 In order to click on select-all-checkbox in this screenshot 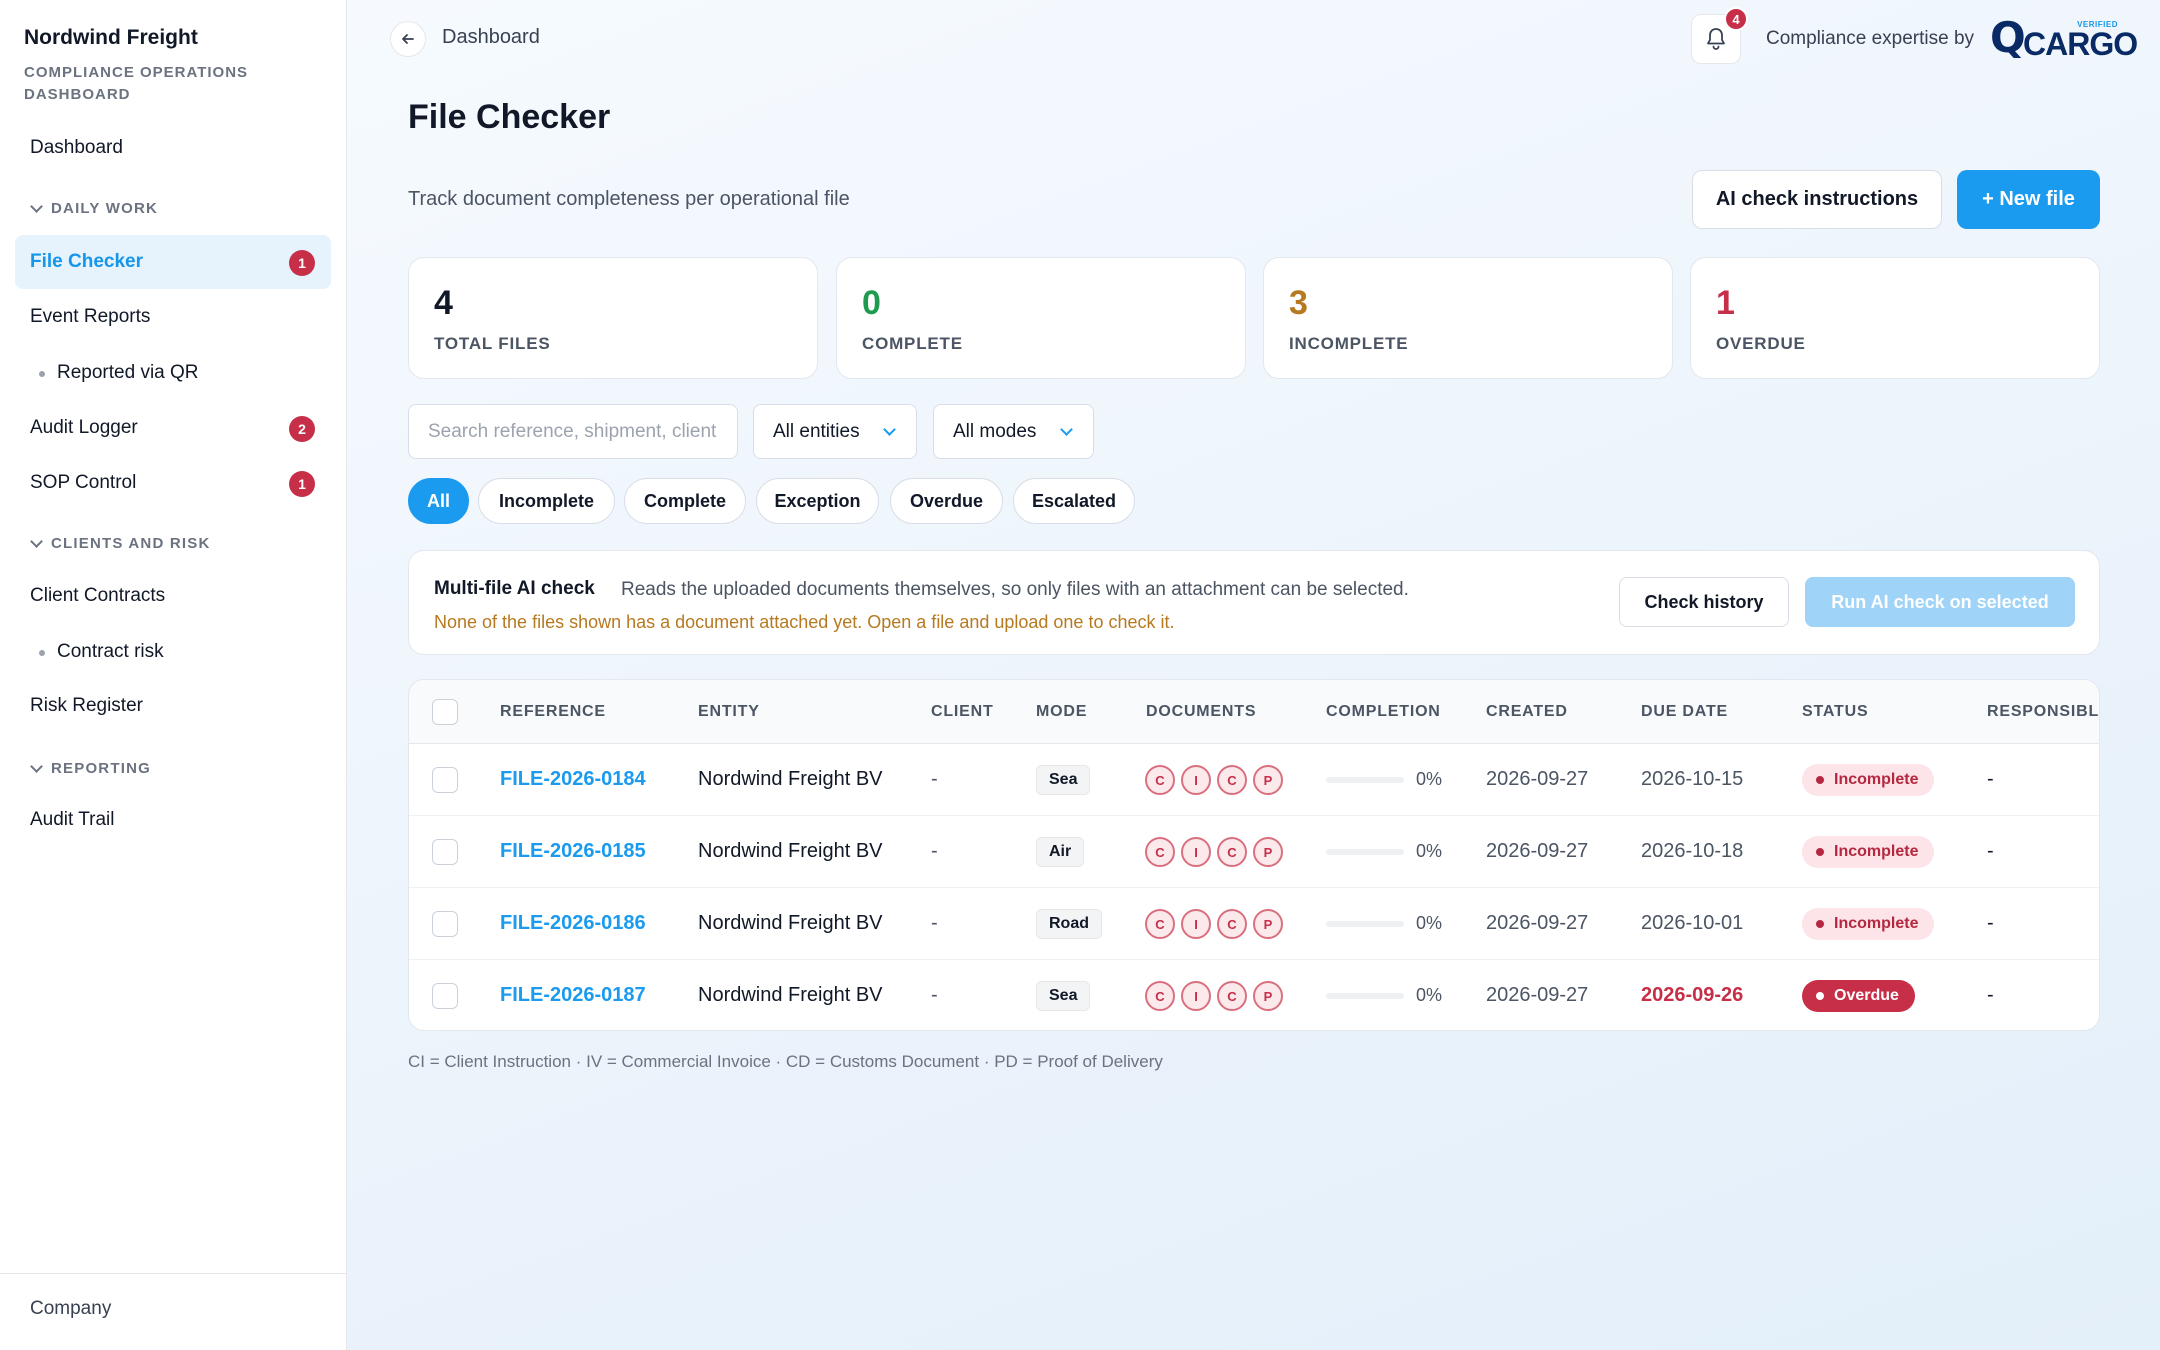, I will do `click(445, 712)`.